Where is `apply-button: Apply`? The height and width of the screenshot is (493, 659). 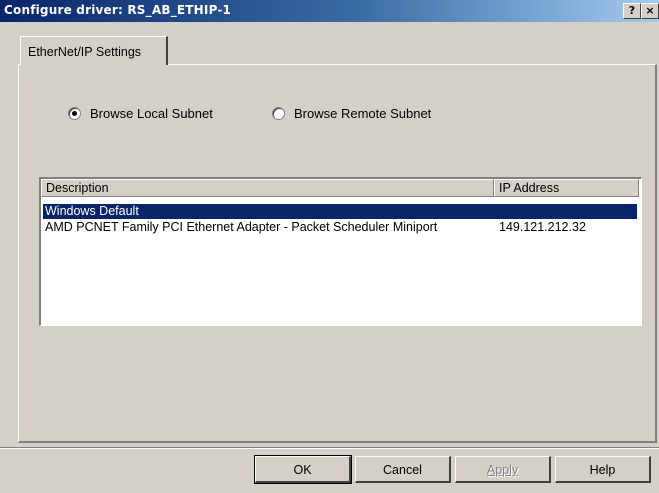
apply-button: Apply is located at coordinates (503, 469).